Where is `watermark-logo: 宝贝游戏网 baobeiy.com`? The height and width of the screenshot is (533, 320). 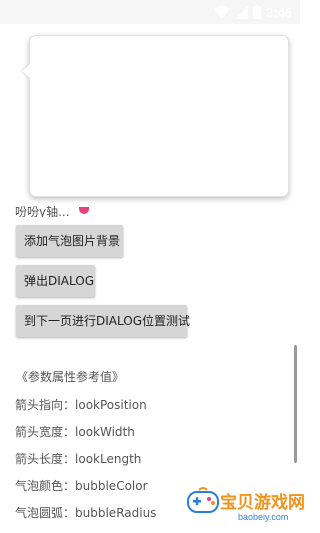
watermark-logo: 宝贝游戏网 baobeiy.com is located at coordinates (242, 507).